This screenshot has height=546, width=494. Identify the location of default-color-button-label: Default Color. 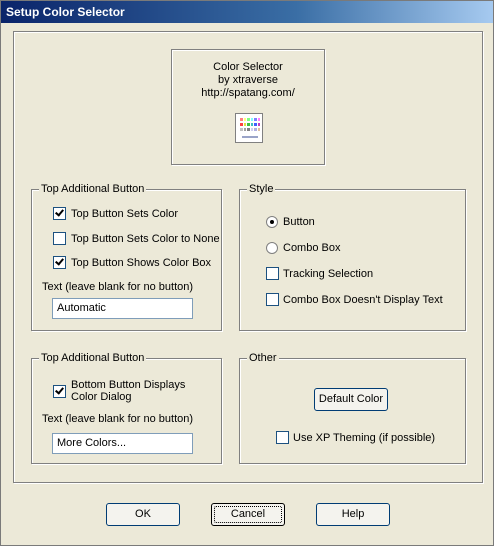
(351, 399).